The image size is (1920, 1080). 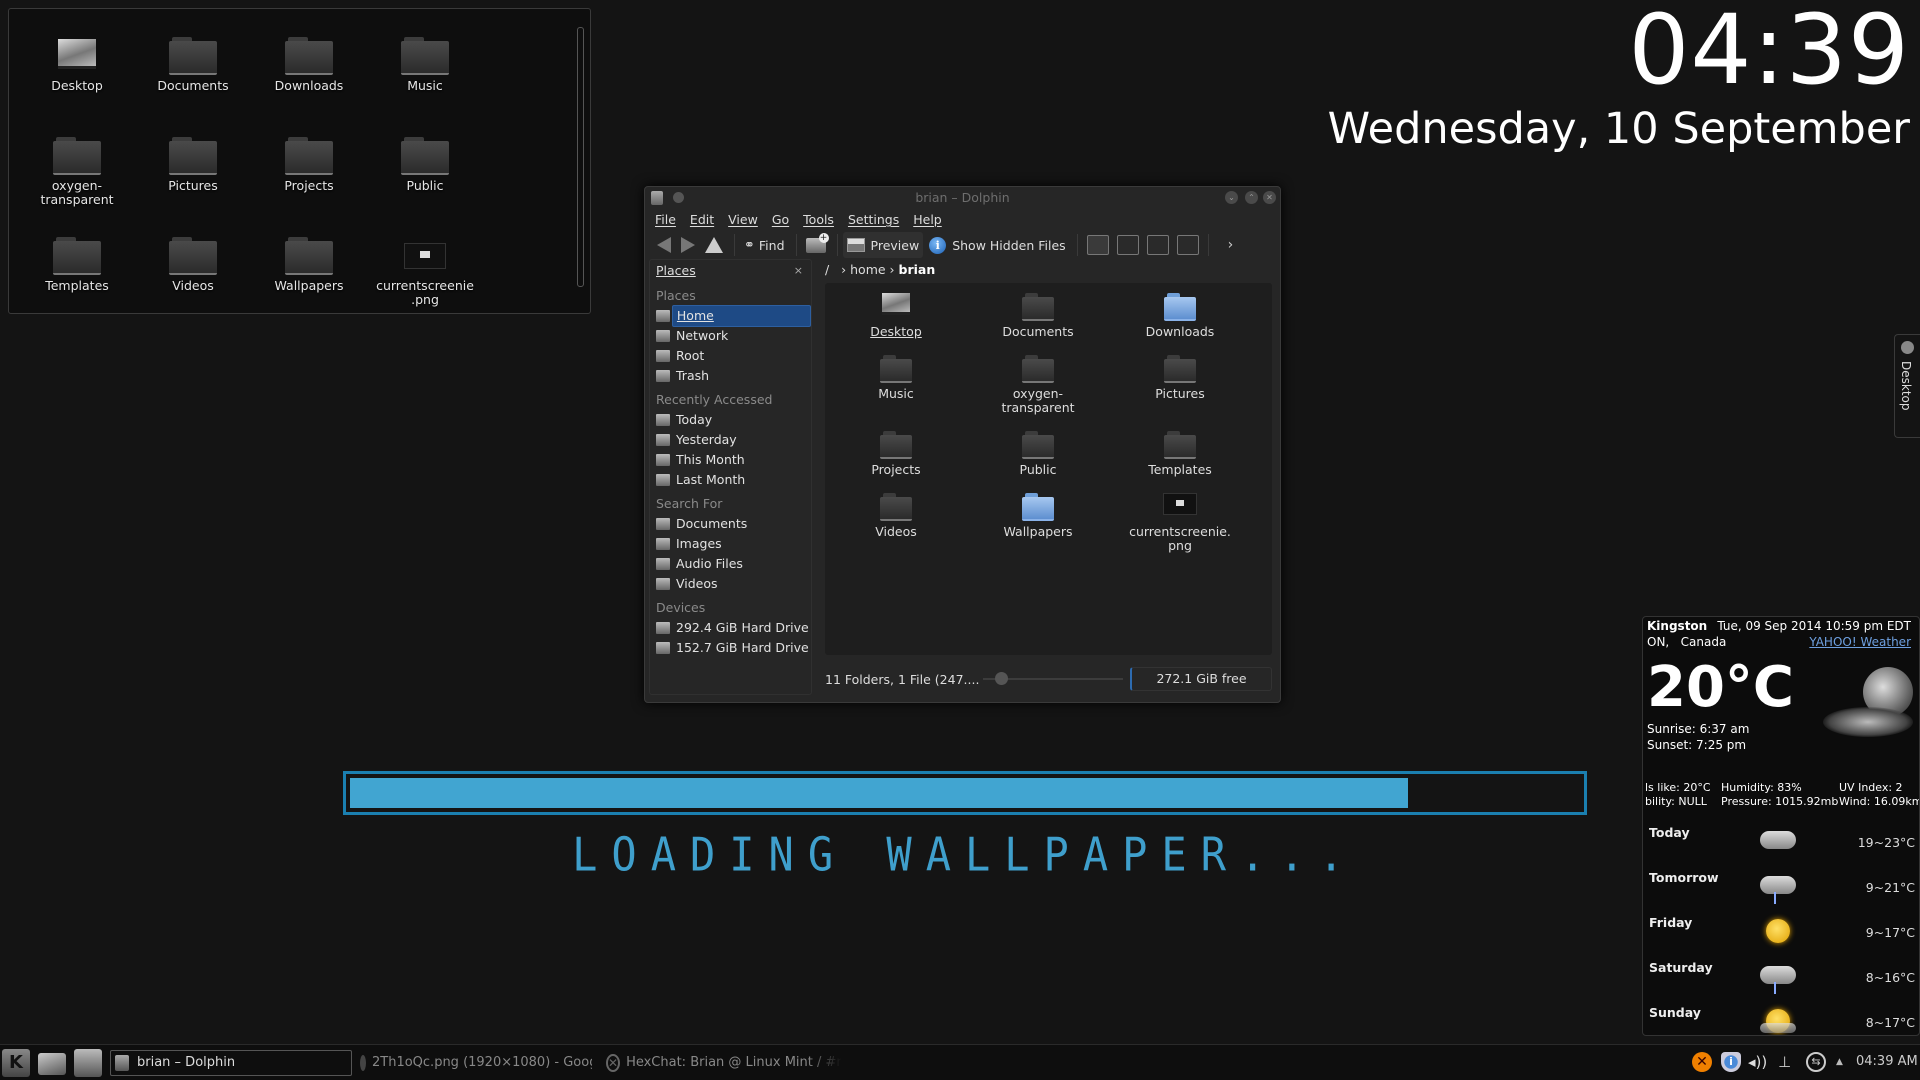 What do you see at coordinates (730, 544) in the screenshot?
I see `places-item-images: Images` at bounding box center [730, 544].